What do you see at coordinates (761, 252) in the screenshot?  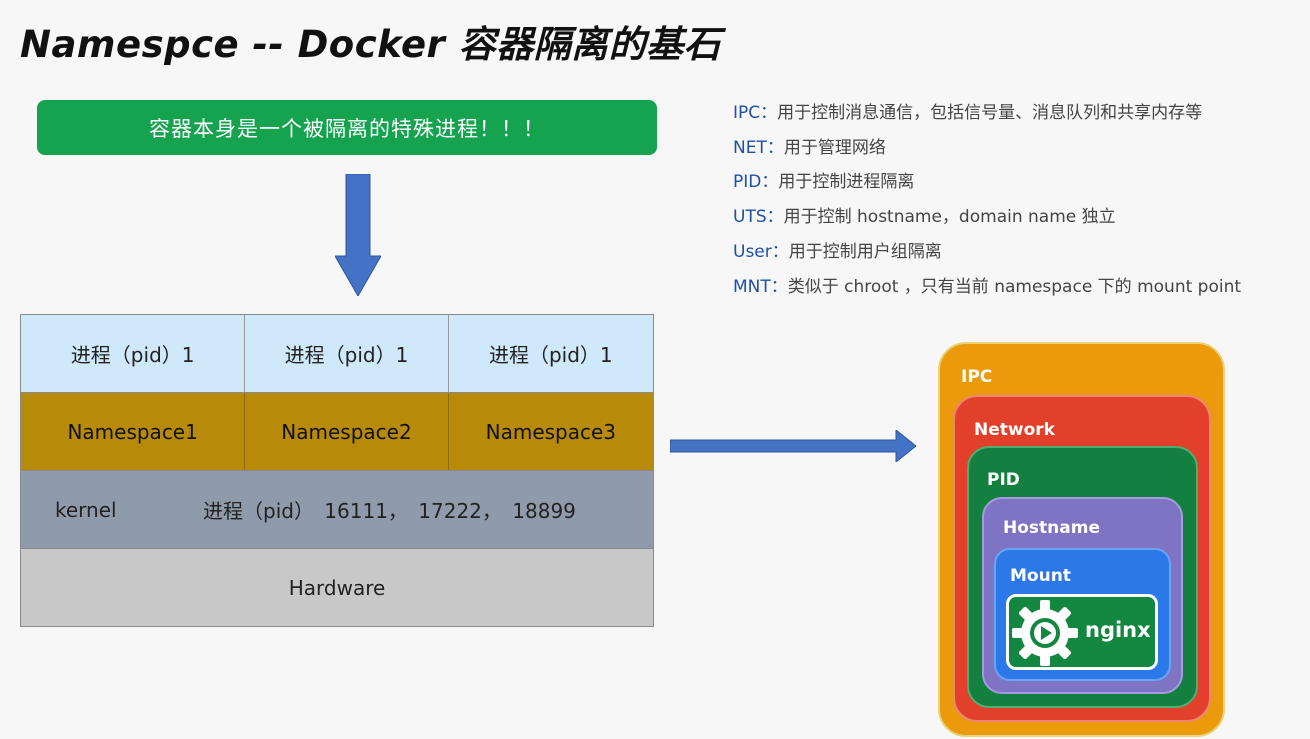 I see `legend-key: User：` at bounding box center [761, 252].